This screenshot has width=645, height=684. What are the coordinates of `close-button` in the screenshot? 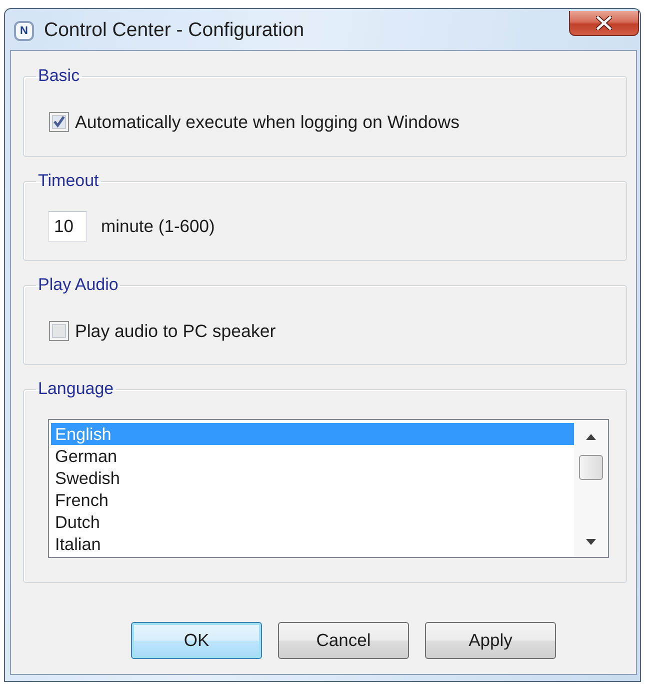 It's located at (604, 23).